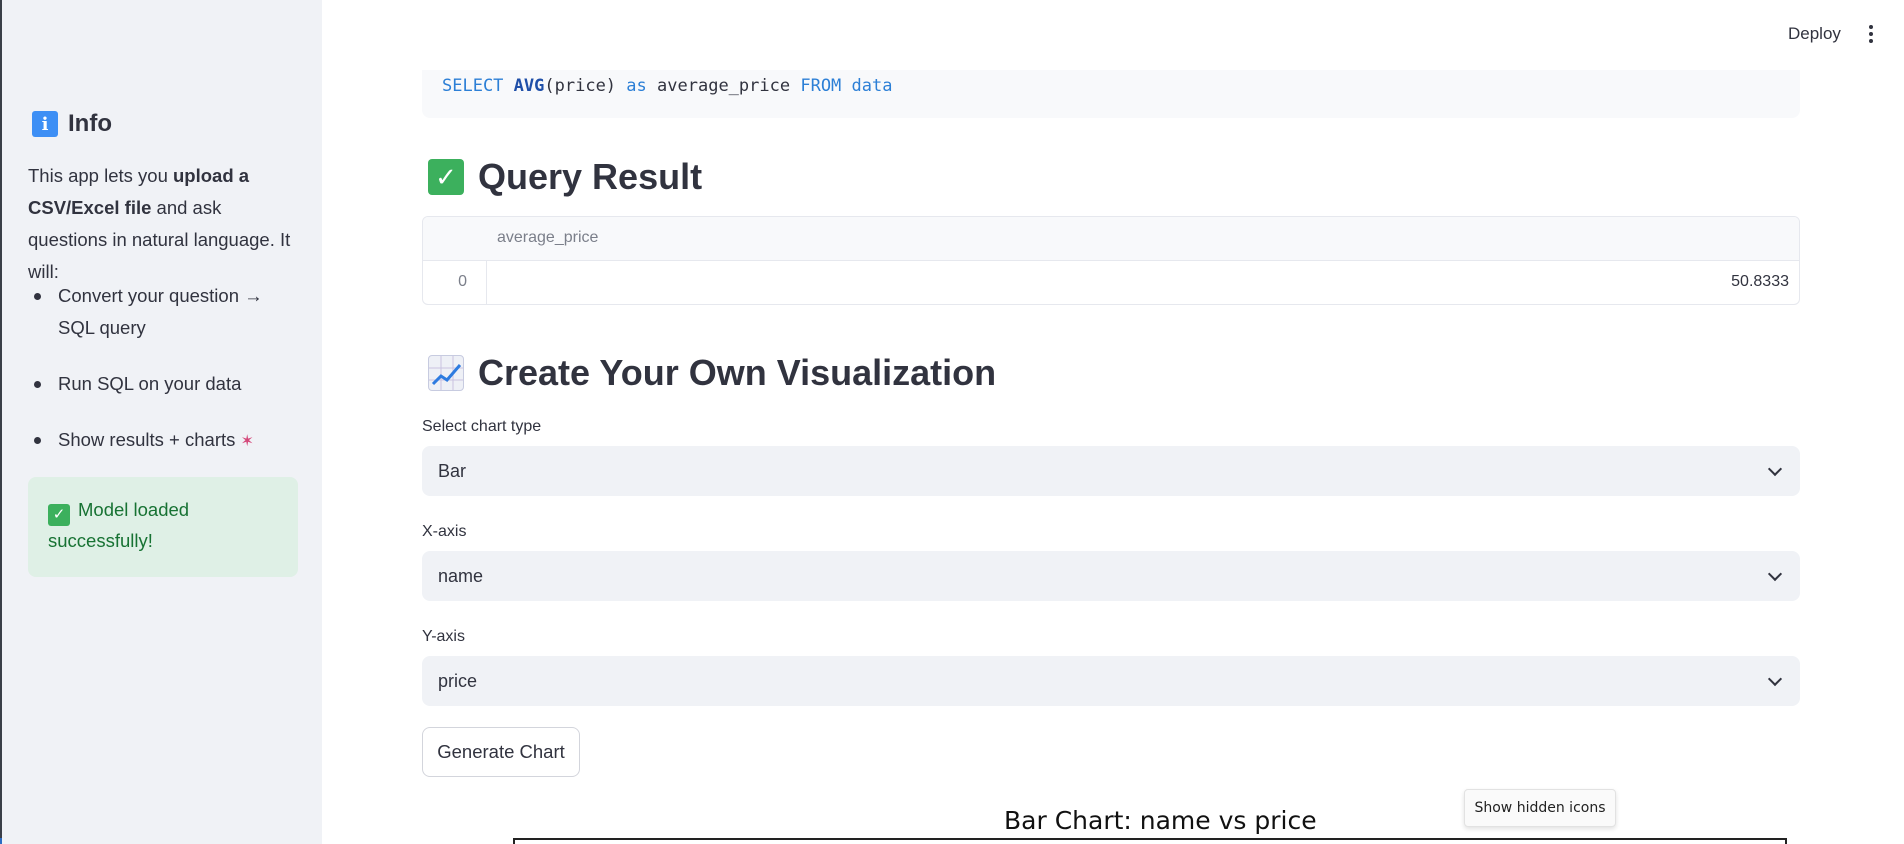 The image size is (1904, 844). What do you see at coordinates (821, 86) in the screenshot?
I see `code-keyword: FROM` at bounding box center [821, 86].